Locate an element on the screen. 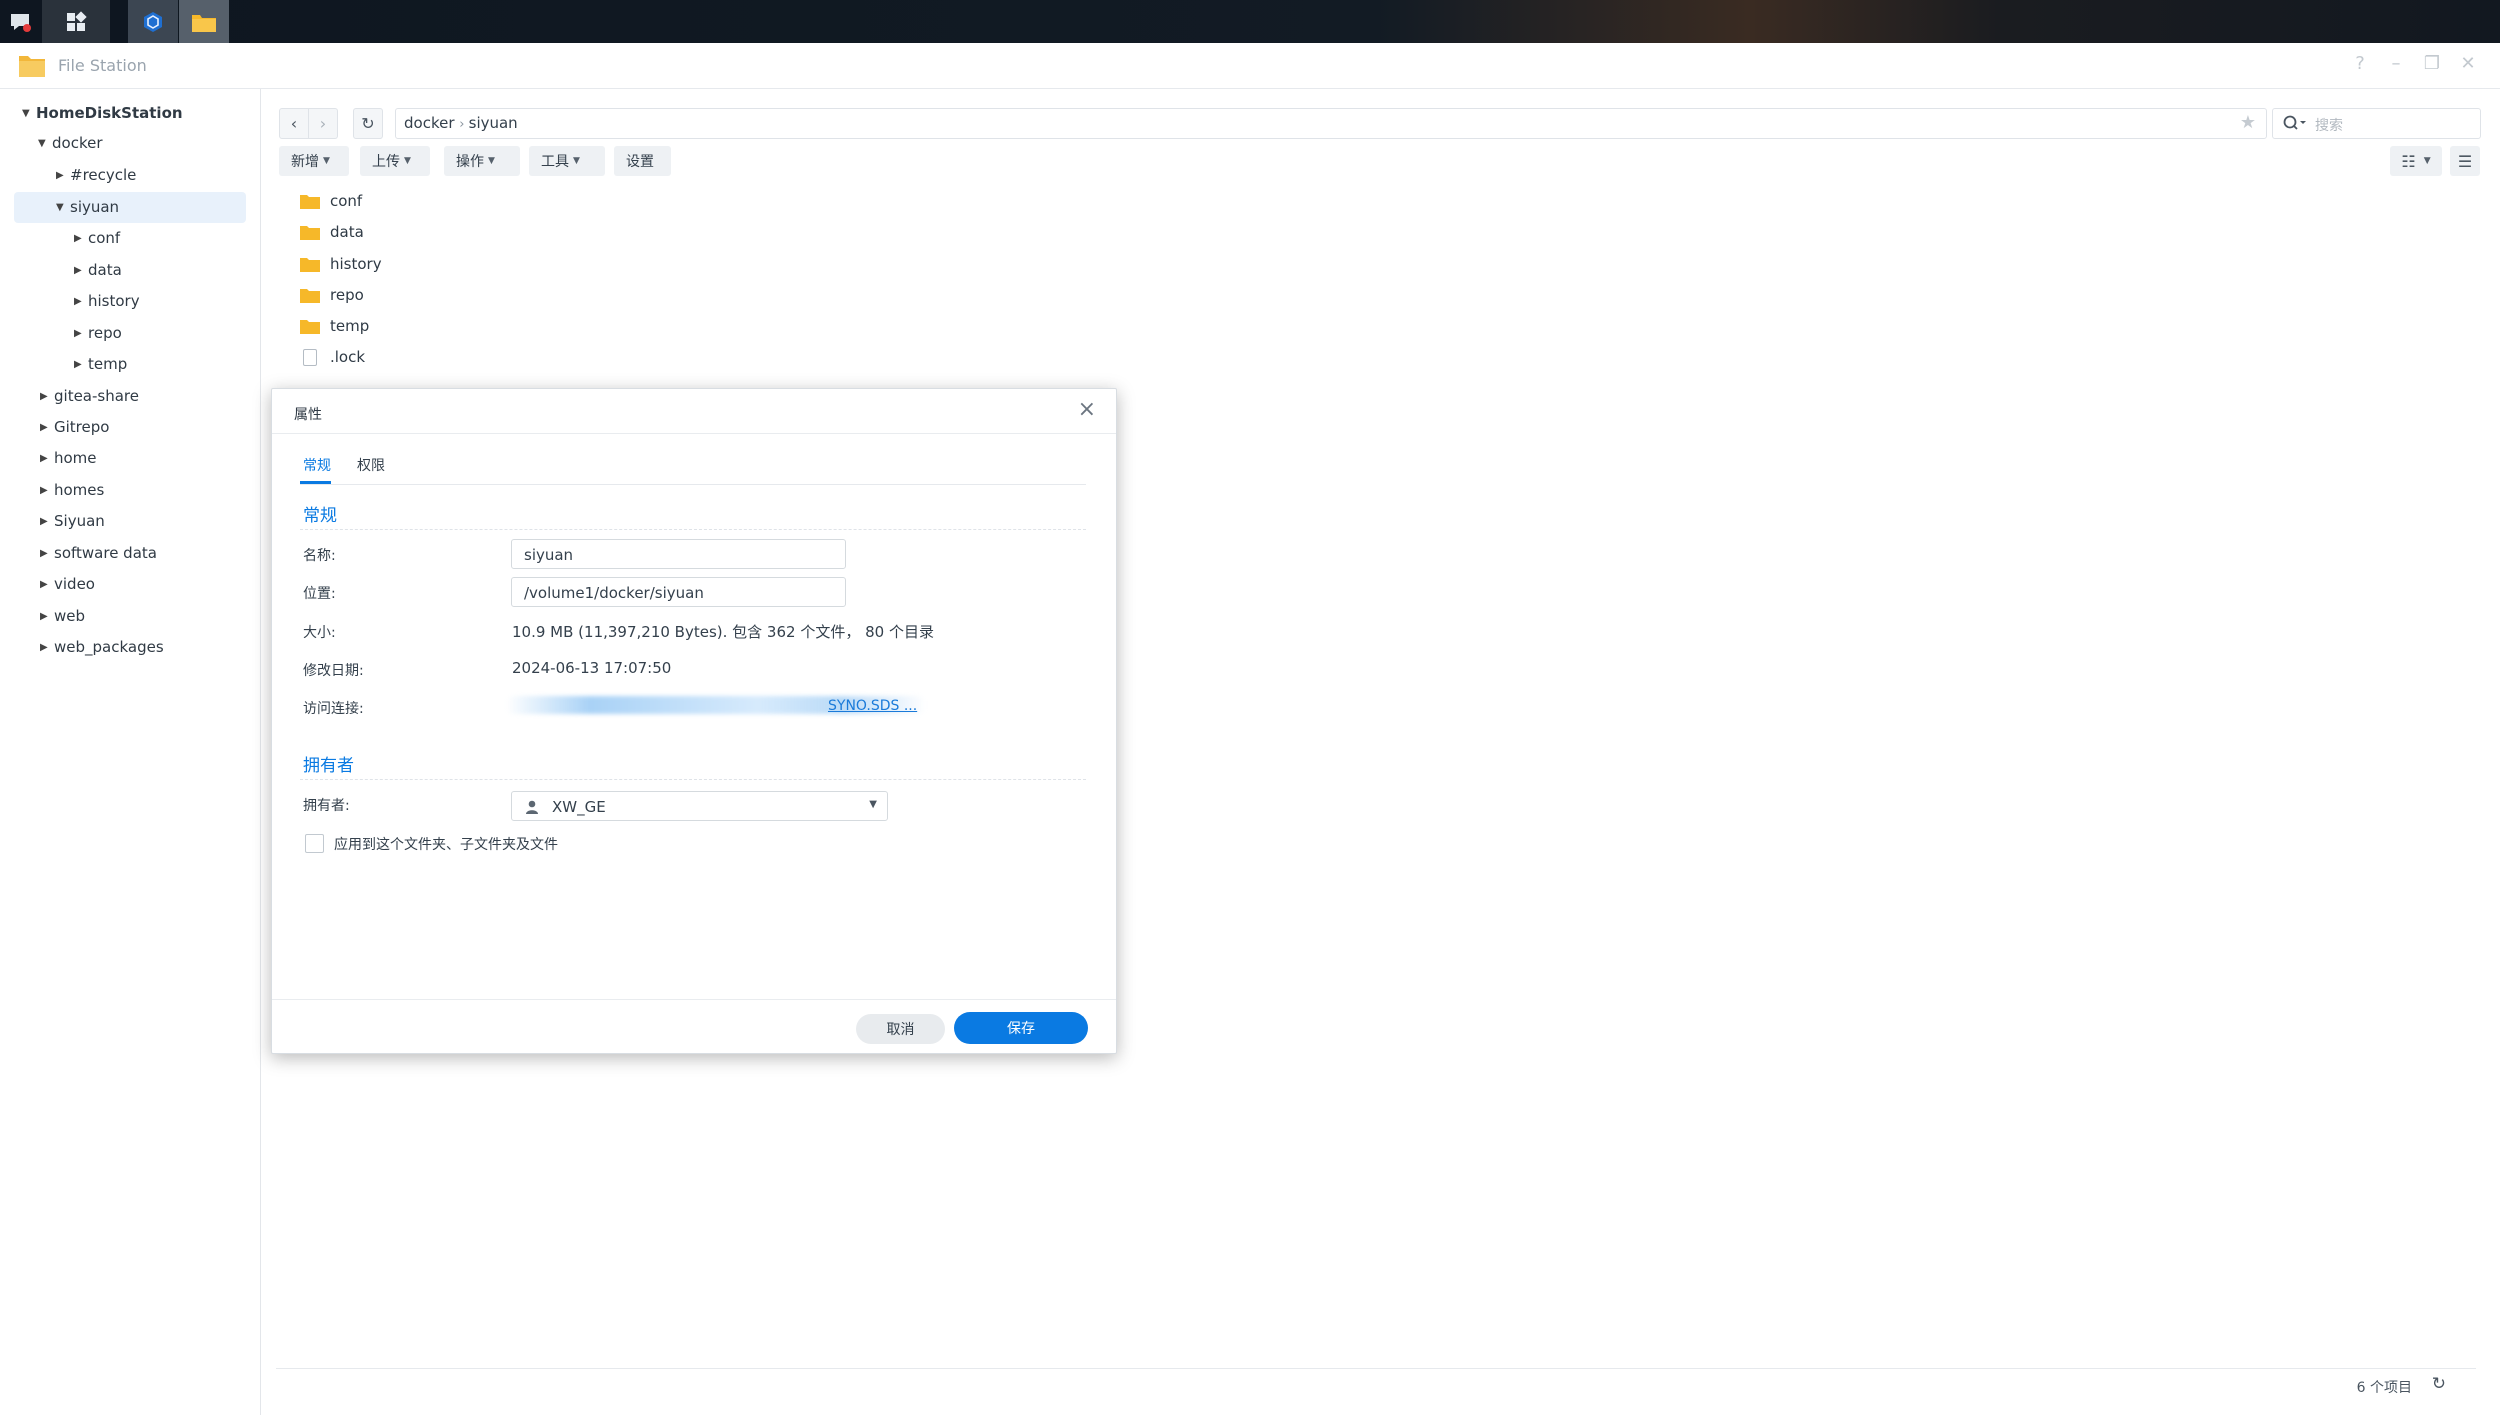 The image size is (2500, 1415). taskbar-app-button is located at coordinates (153, 21).